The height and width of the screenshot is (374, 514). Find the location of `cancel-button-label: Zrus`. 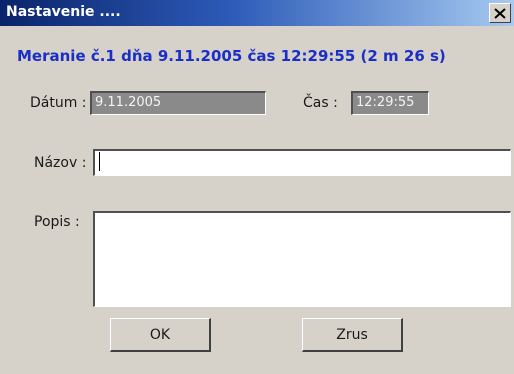

cancel-button-label: Zrus is located at coordinates (352, 334).